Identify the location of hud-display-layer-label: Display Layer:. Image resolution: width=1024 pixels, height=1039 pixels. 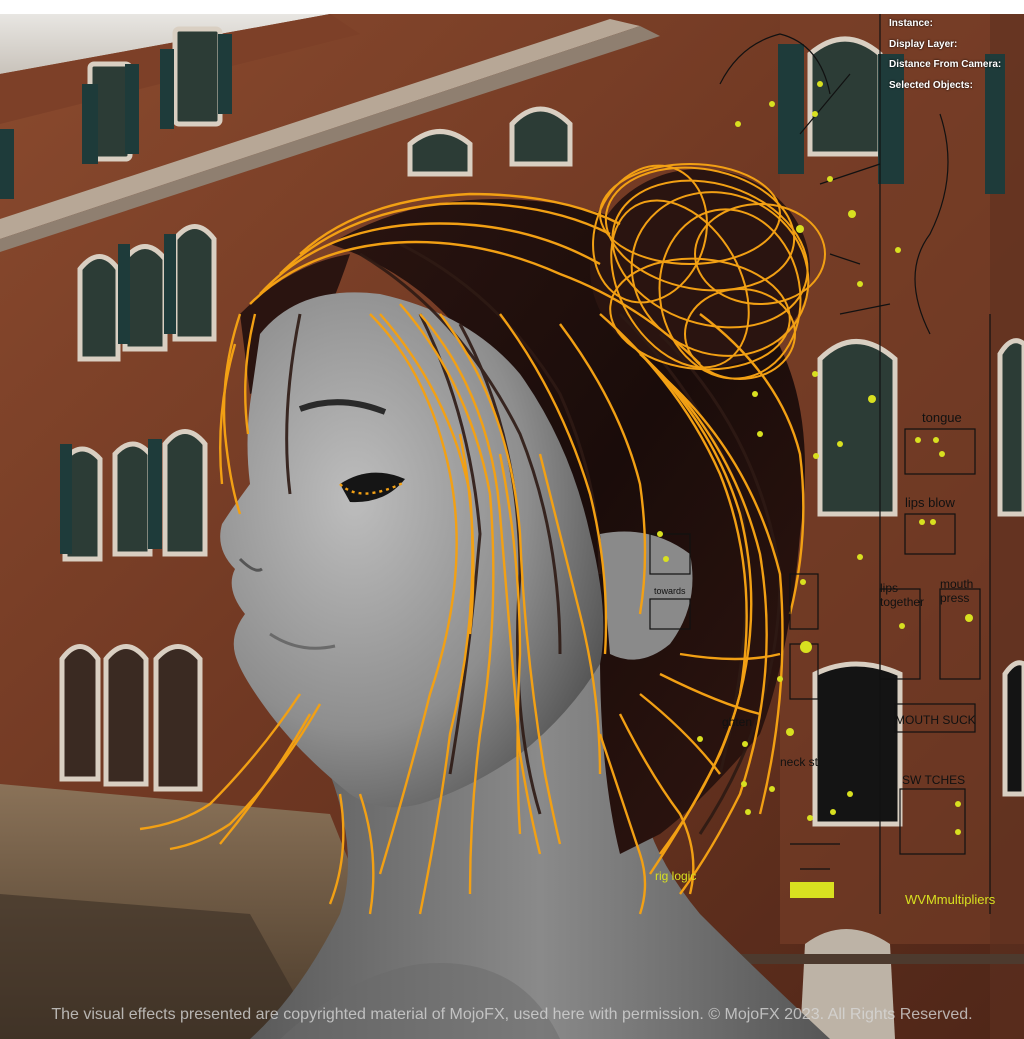
(923, 44).